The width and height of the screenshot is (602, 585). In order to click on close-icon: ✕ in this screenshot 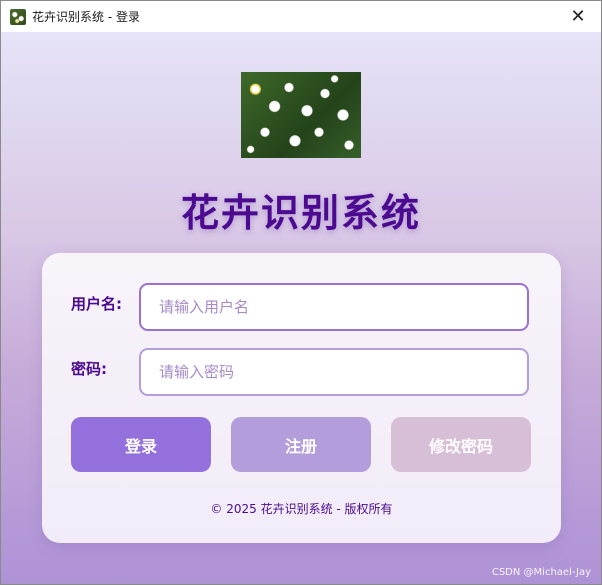, I will do `click(578, 16)`.